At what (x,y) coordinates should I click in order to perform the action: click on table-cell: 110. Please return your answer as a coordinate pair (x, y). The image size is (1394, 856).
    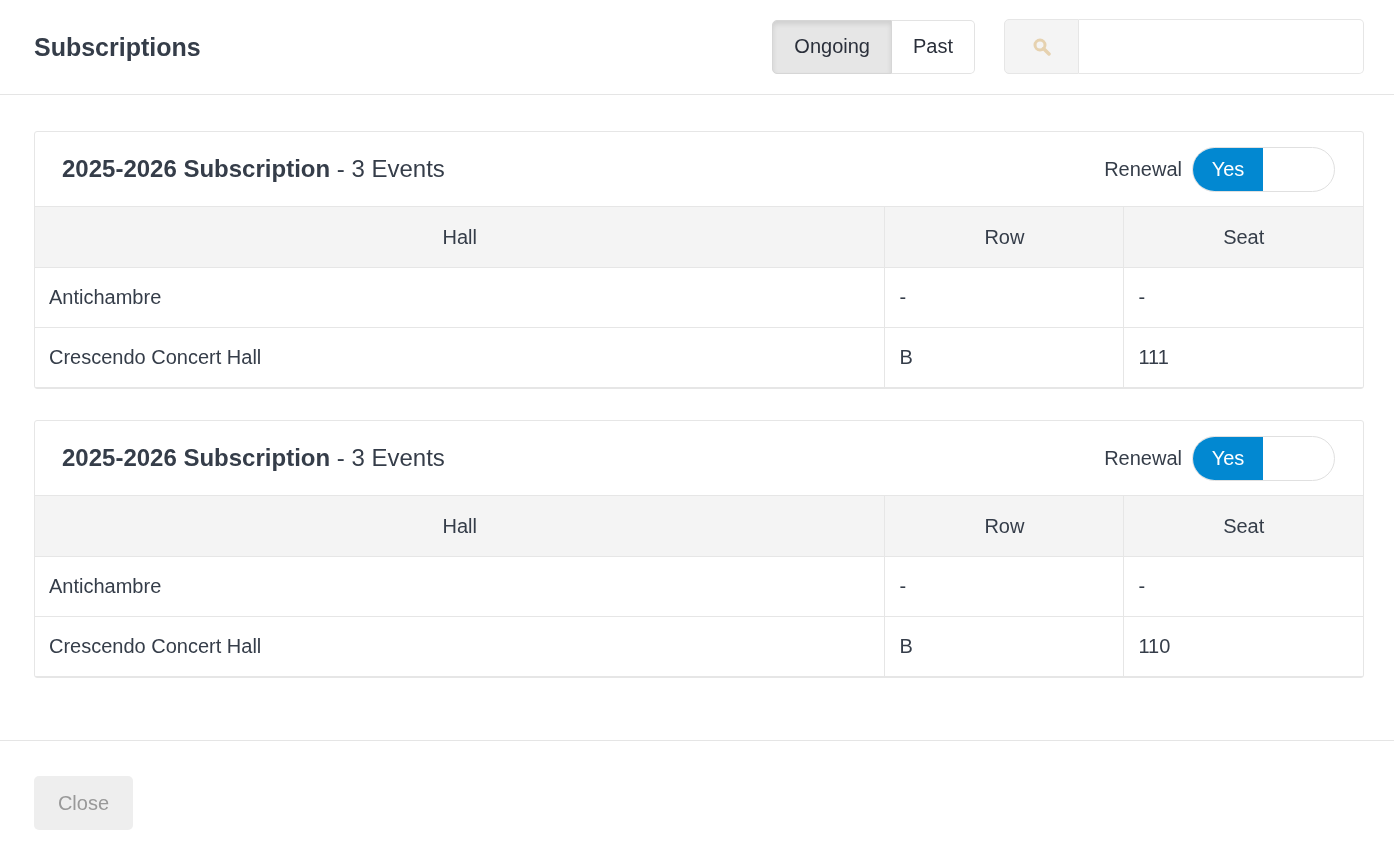
    Looking at the image, I should click on (1243, 646).